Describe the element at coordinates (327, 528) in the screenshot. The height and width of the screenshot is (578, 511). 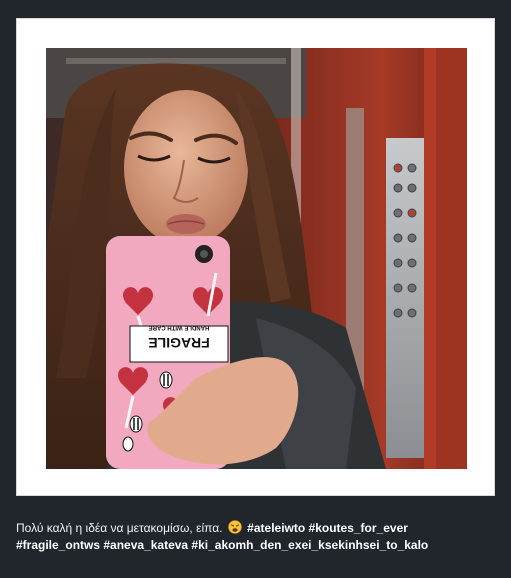
I see `hashtags-line-1: #ateleiwto #koutes_for_ever` at that location.